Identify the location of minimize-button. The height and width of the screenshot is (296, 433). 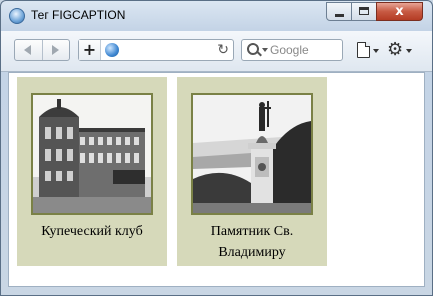
(339, 11).